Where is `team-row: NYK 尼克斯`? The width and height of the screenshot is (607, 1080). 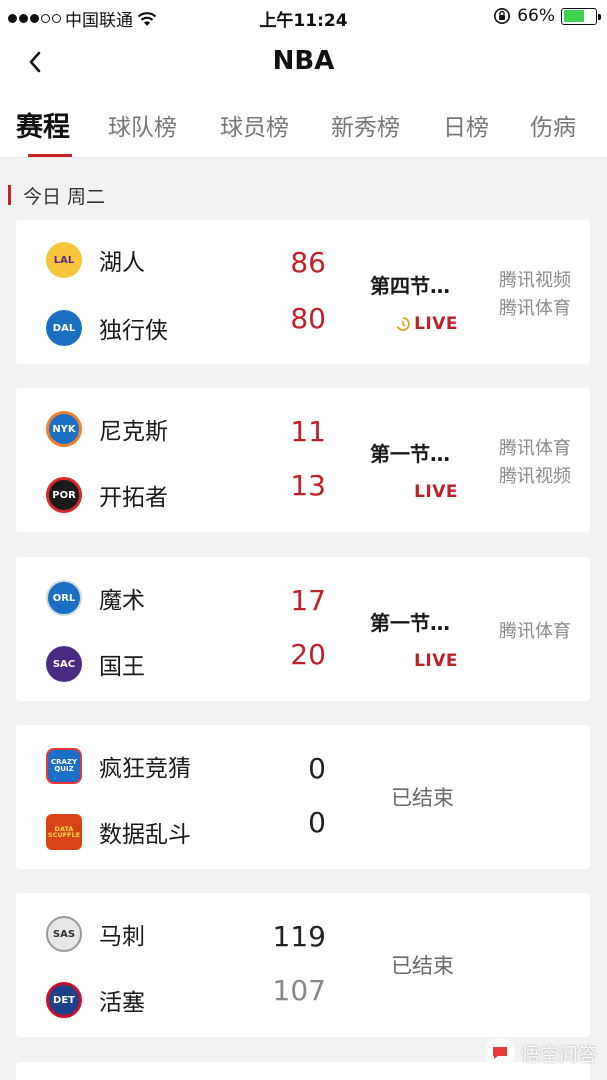 team-row: NYK 尼克斯 is located at coordinates (107, 429).